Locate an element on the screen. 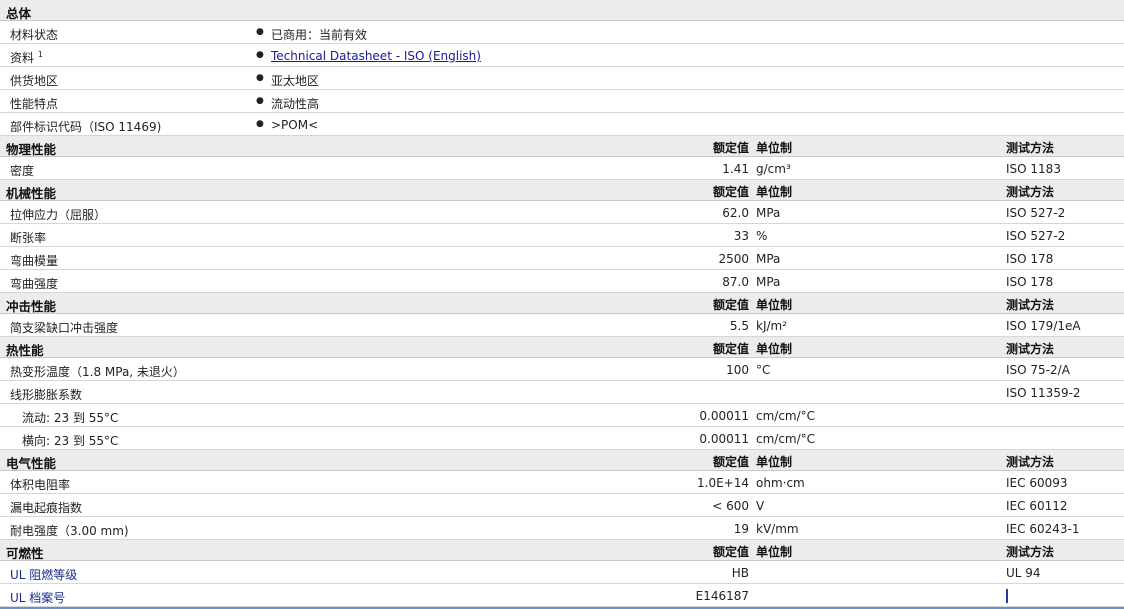 This screenshot has width=1124, height=609. property-row: 弯曲模量 2500 MPa ISO 178 is located at coordinates (562, 258).